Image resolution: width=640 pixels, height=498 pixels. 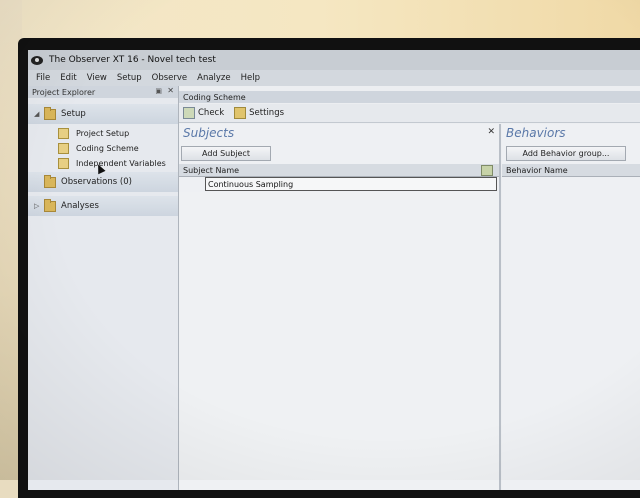 I want to click on column-options-icon, so click(x=487, y=170).